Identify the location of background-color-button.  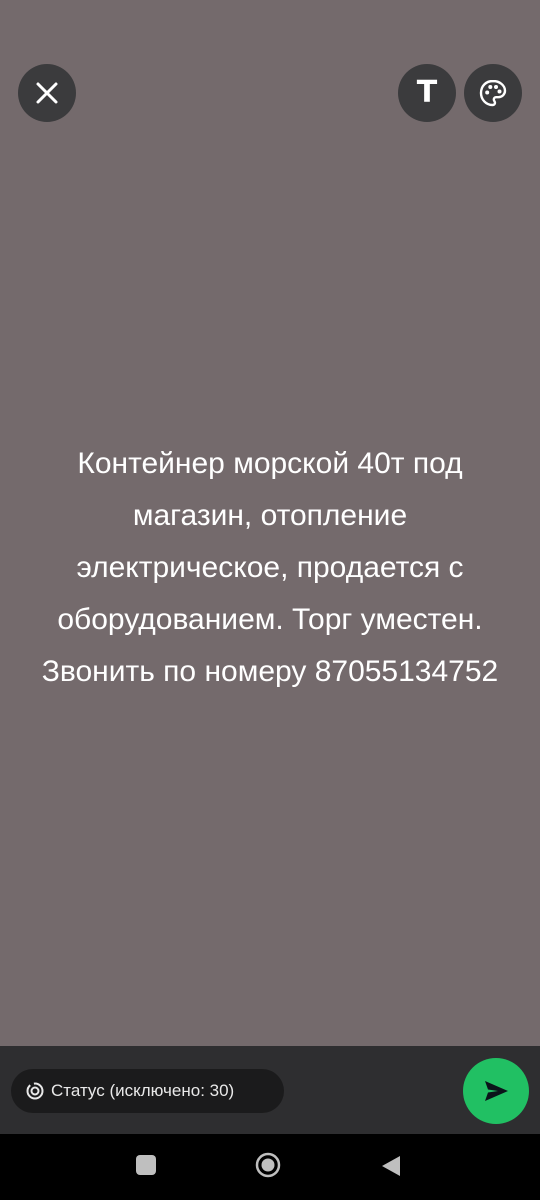
(493, 93).